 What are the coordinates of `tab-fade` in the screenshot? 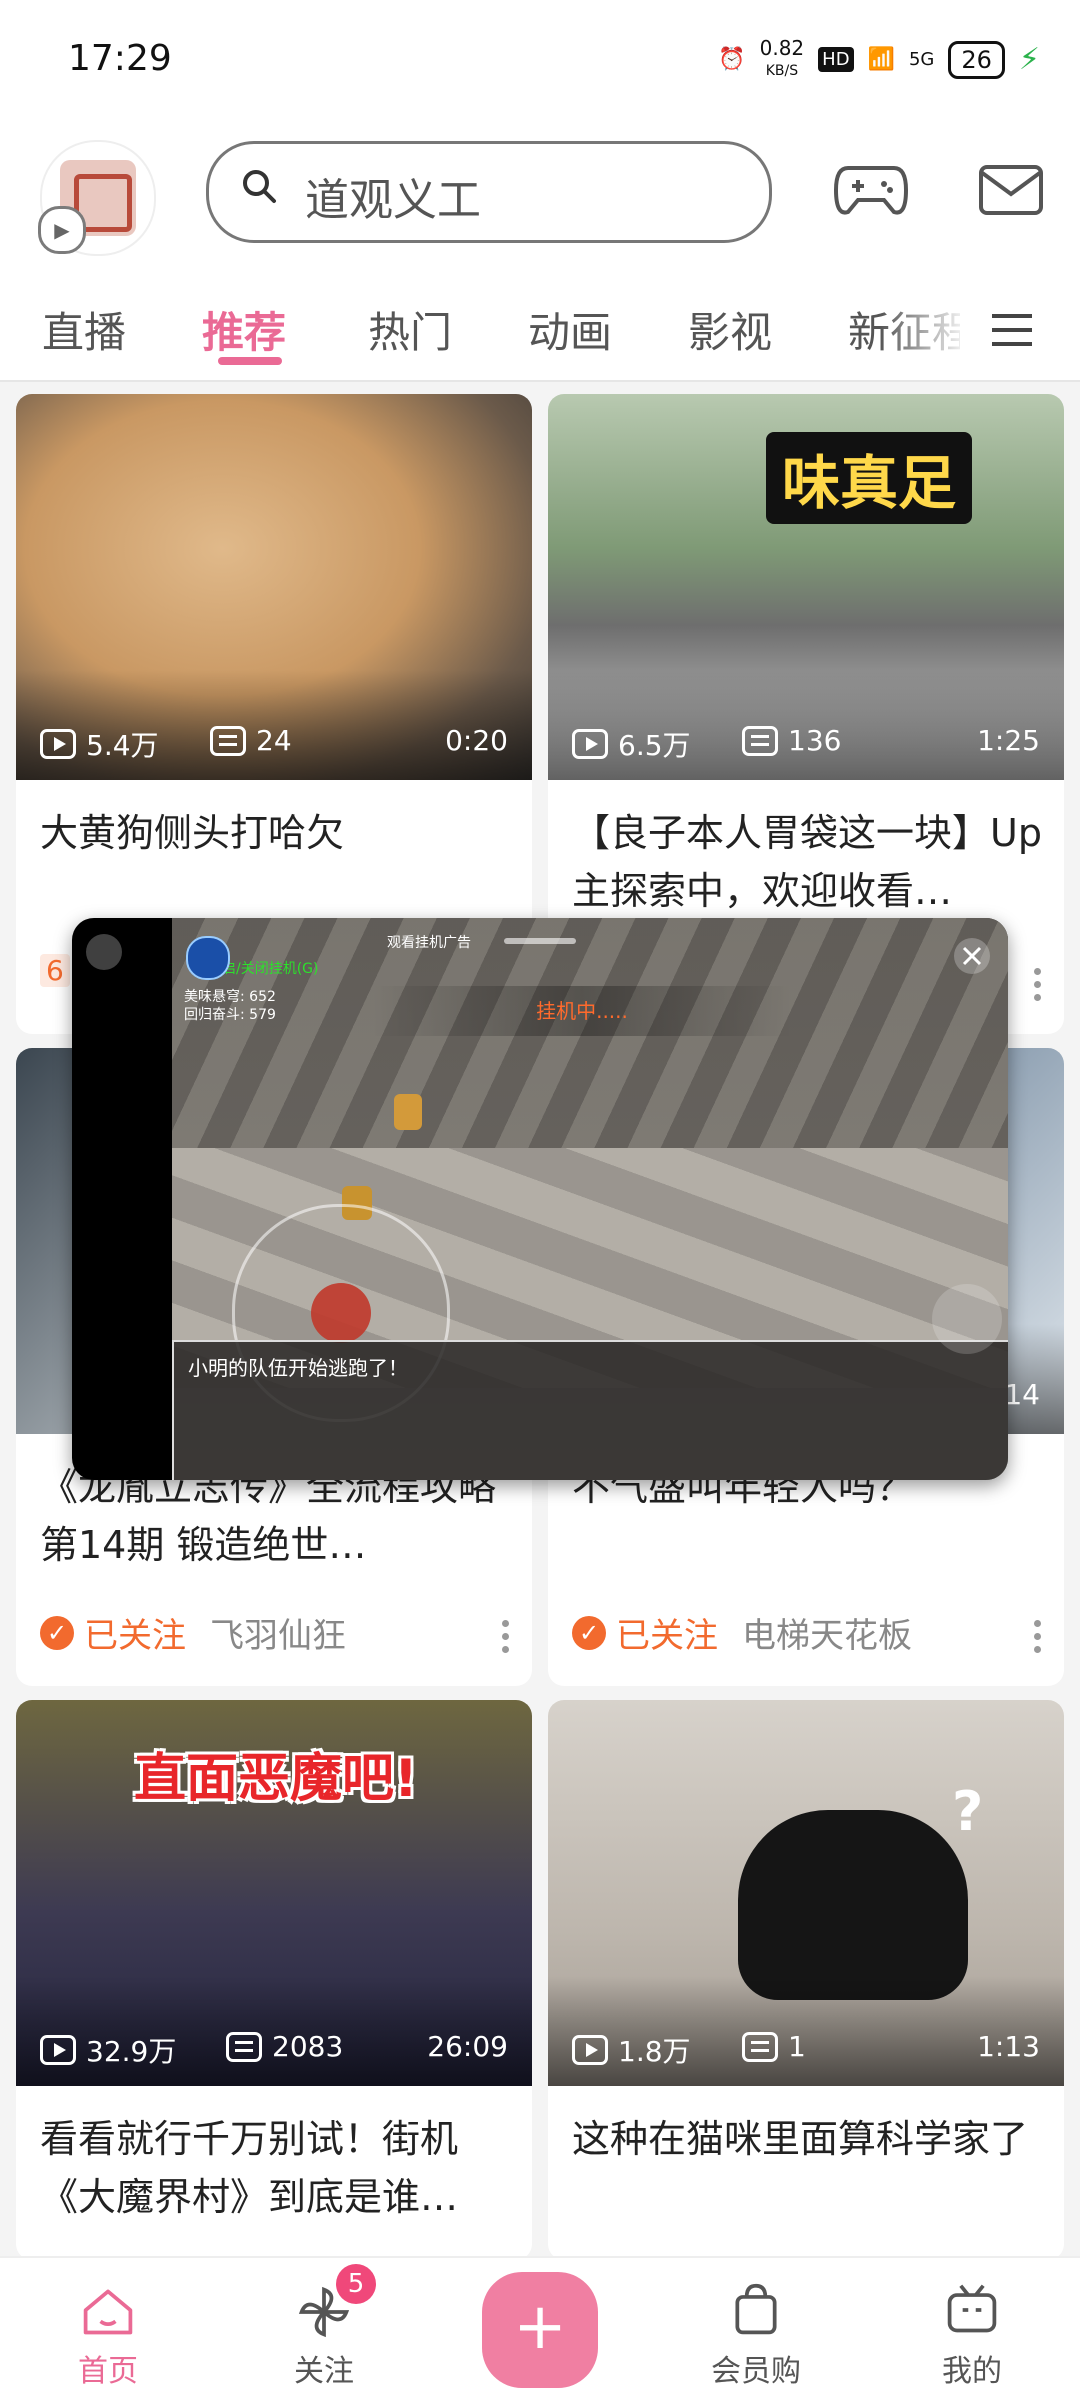 It's located at (925, 330).